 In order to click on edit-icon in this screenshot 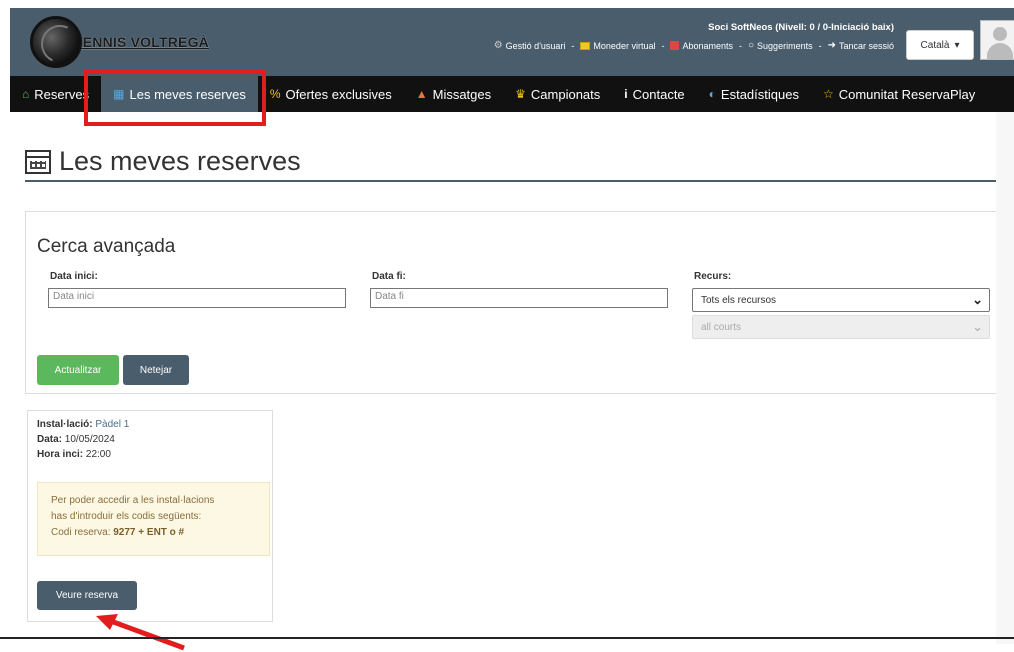, I will do `click(675, 45)`.